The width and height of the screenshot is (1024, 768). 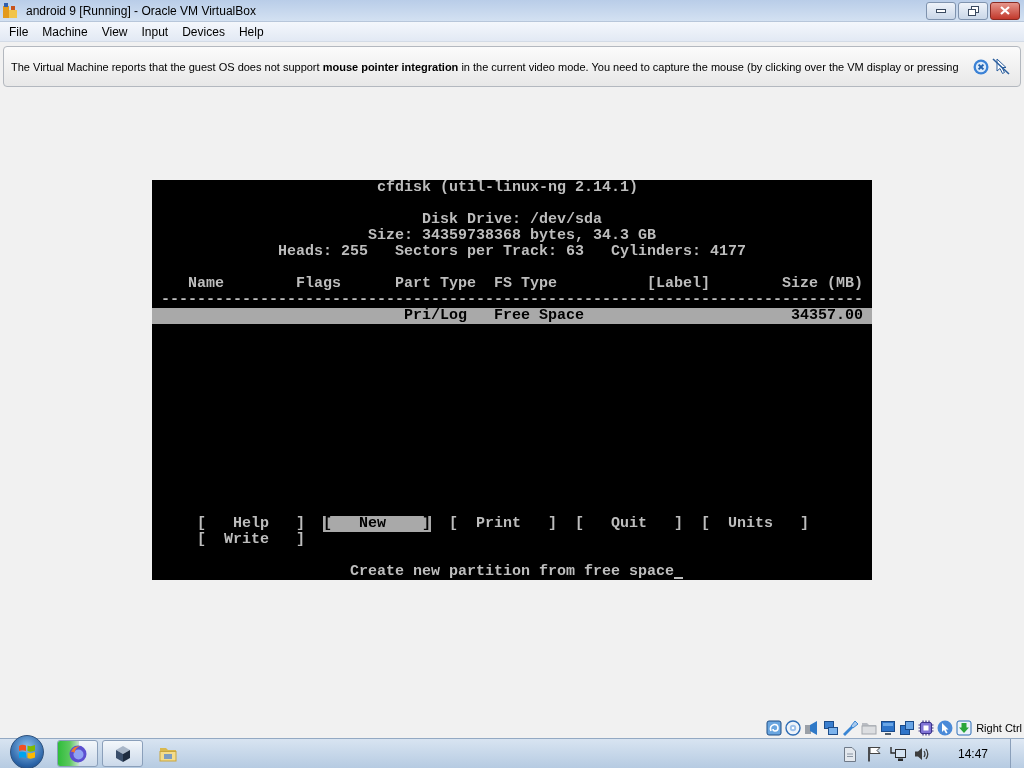 I want to click on disc-icon, so click(x=793, y=728).